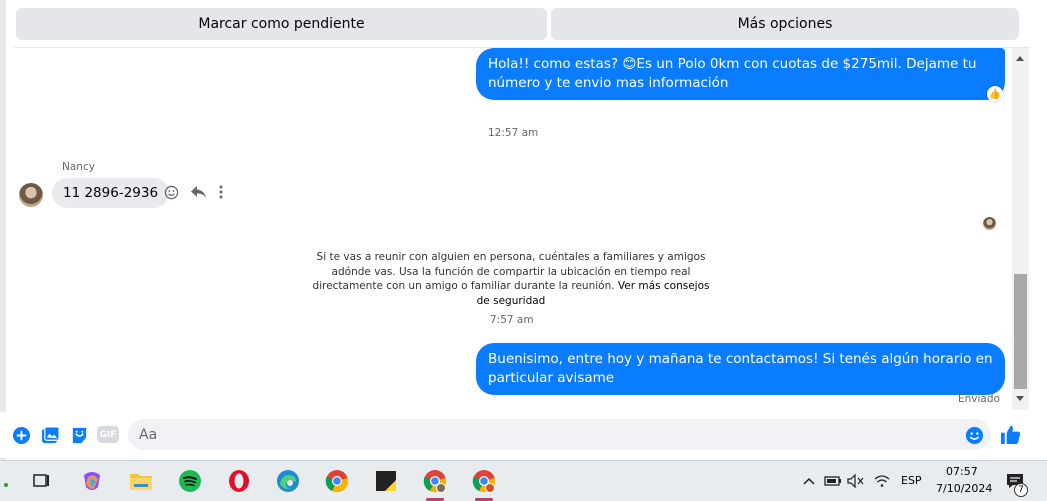 The width and height of the screenshot is (1047, 501). I want to click on scroll-down-arrow-icon, so click(1020, 398).